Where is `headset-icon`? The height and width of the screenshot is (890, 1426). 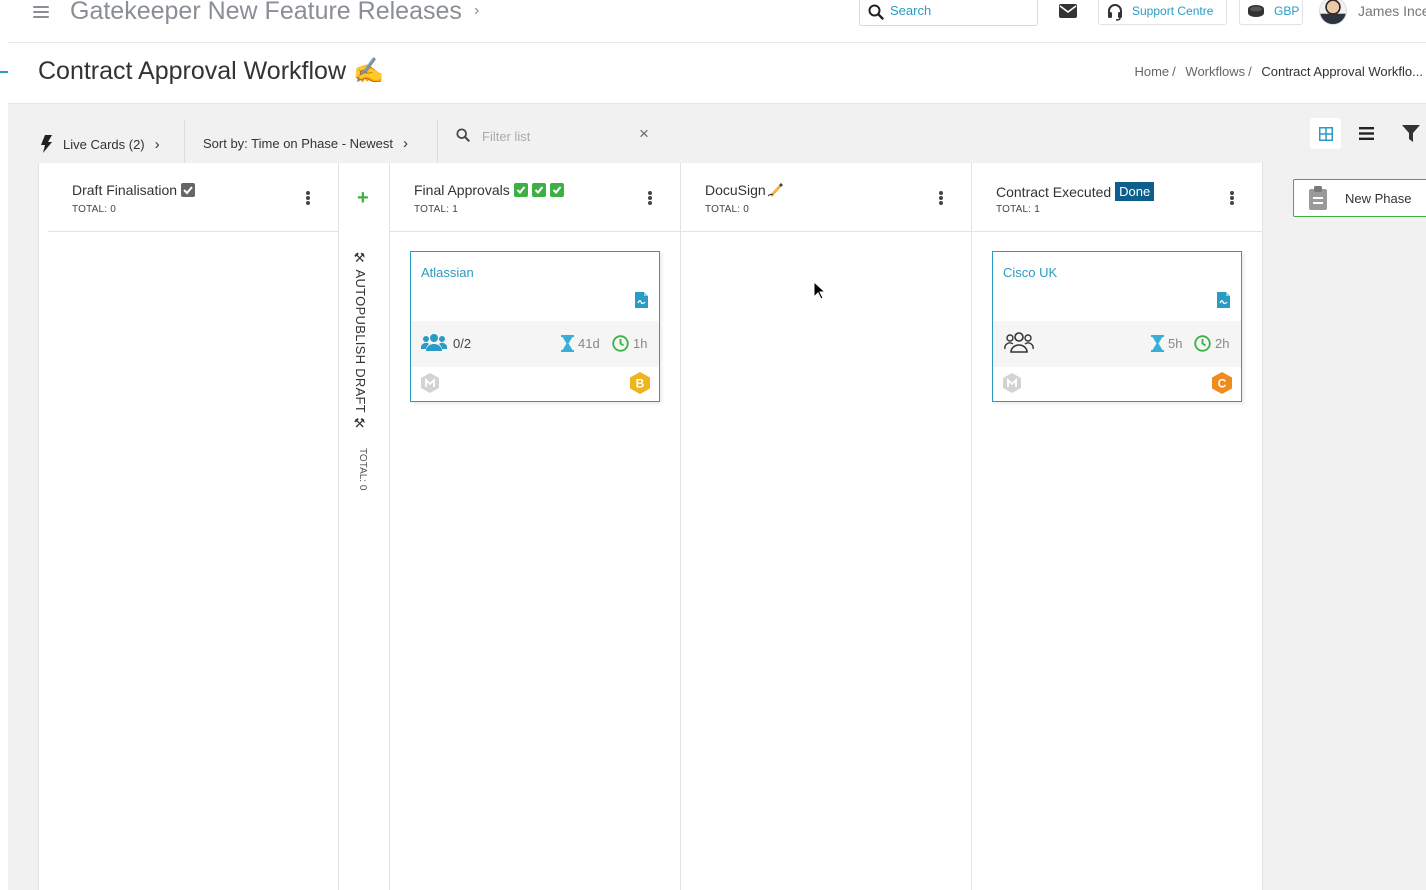
headset-icon is located at coordinates (1115, 12).